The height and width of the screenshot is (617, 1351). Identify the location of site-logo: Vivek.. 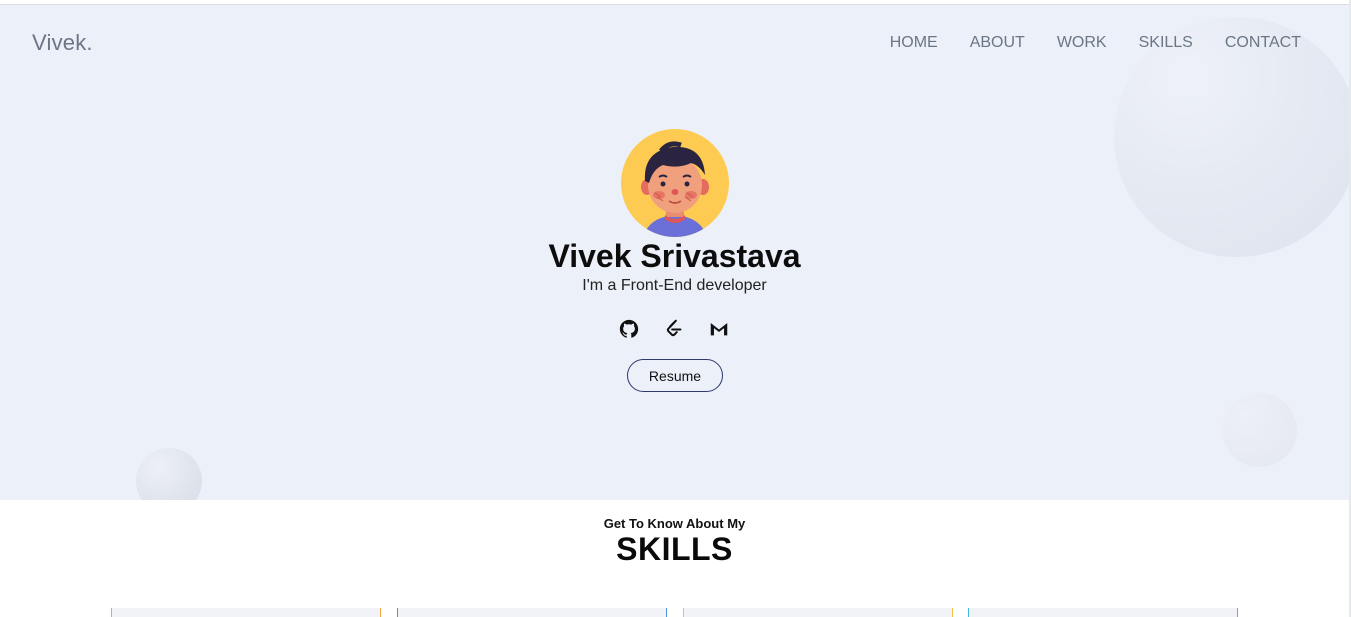
(62, 43).